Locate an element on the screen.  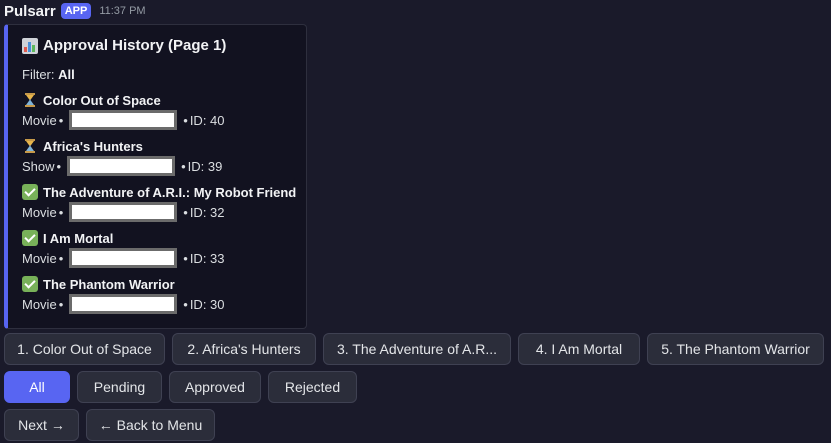
timestamp: 11:37 PM is located at coordinates (122, 11).